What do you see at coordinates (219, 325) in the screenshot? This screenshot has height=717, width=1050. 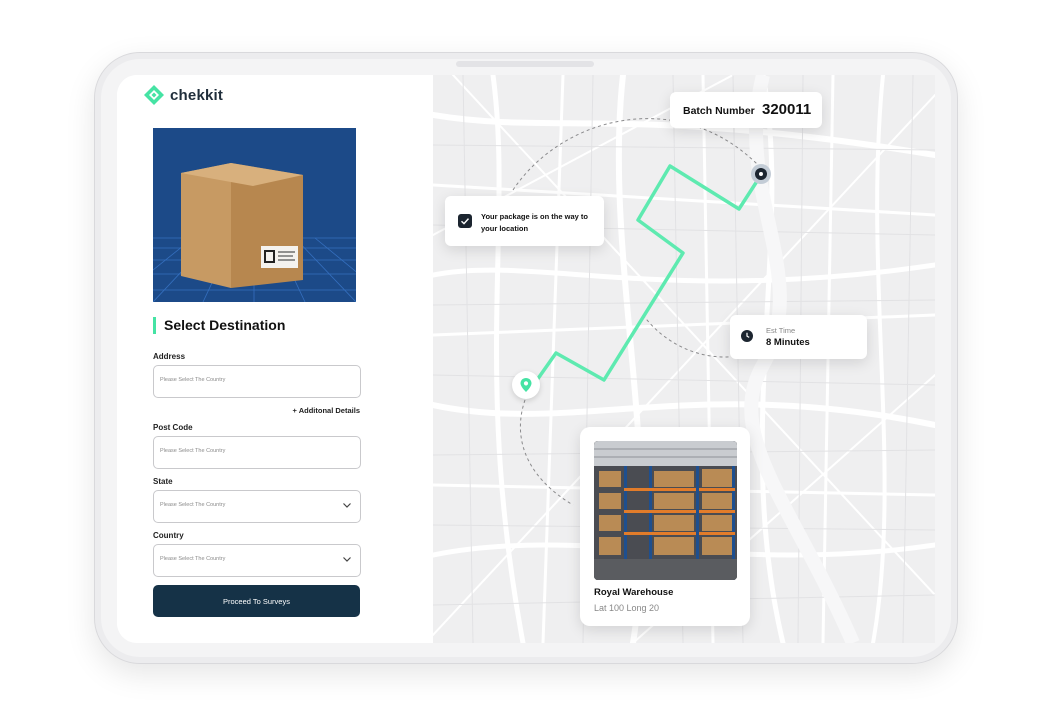 I see `section-title: Select Destination` at bounding box center [219, 325].